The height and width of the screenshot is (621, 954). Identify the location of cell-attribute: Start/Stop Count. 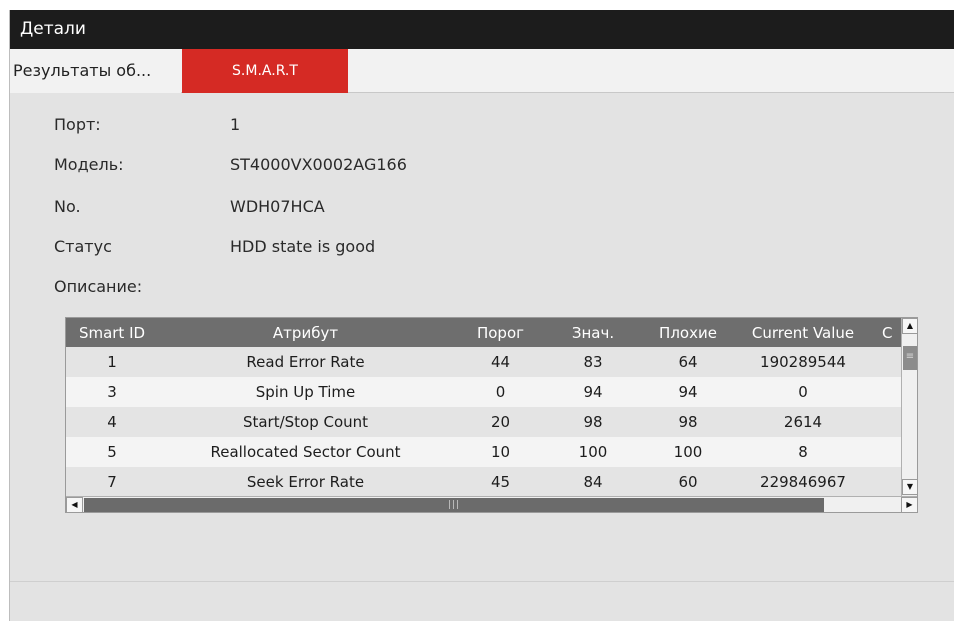
(305, 422).